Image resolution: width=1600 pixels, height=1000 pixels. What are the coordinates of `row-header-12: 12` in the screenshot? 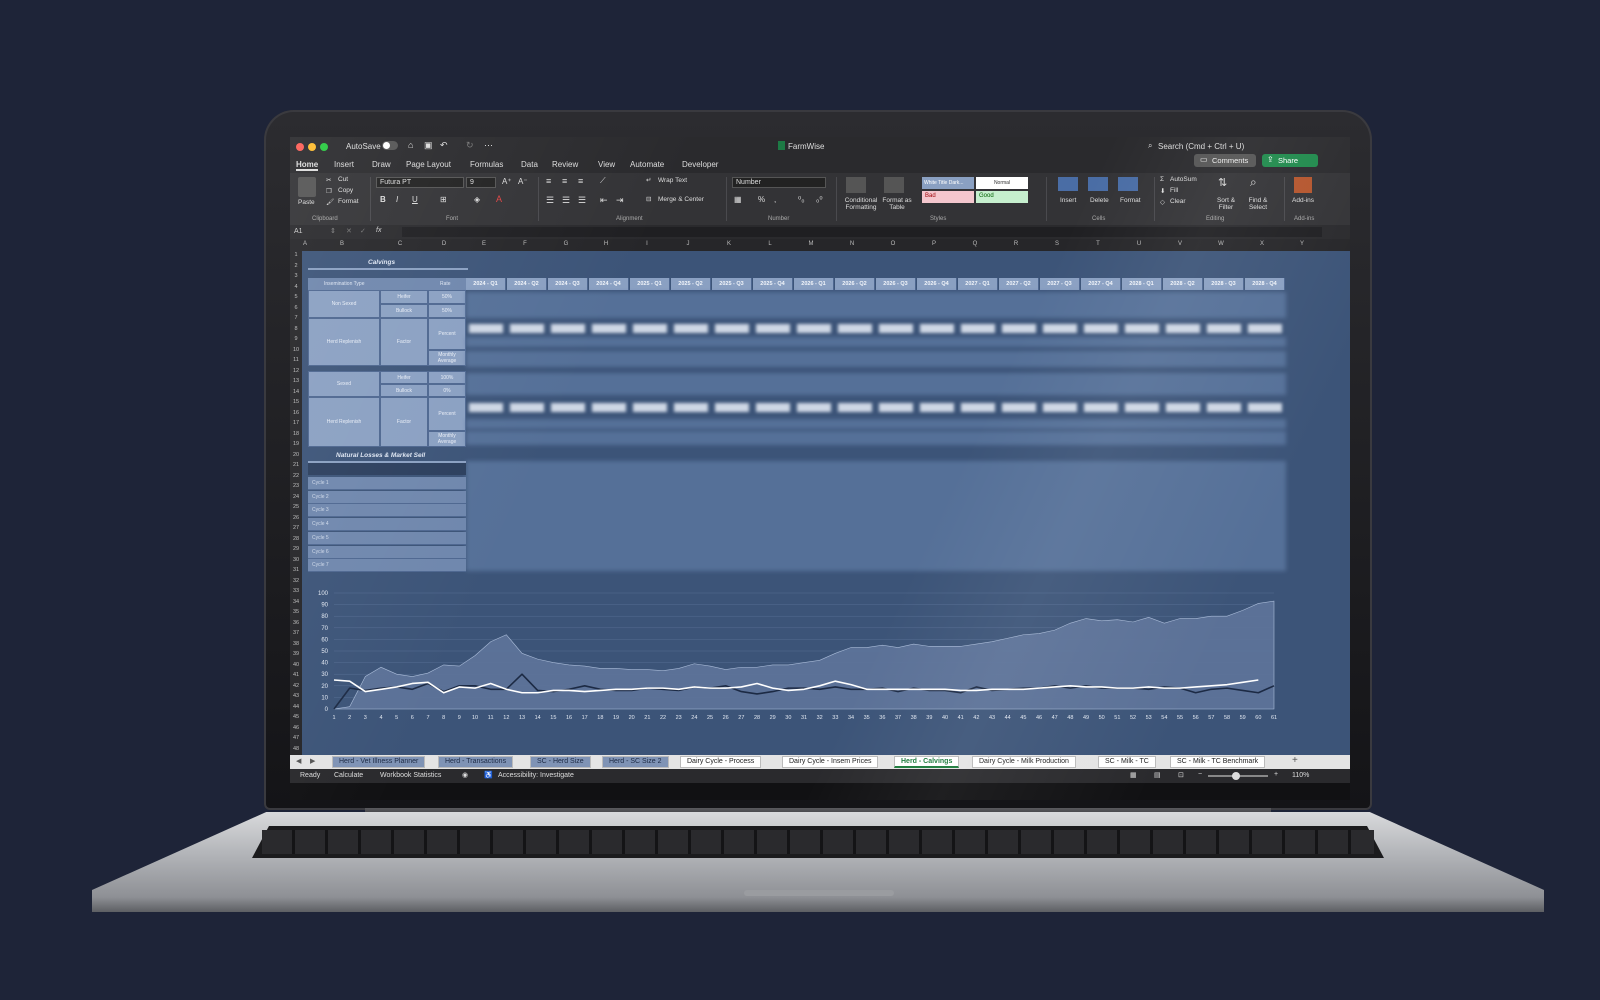 It's located at (296, 371).